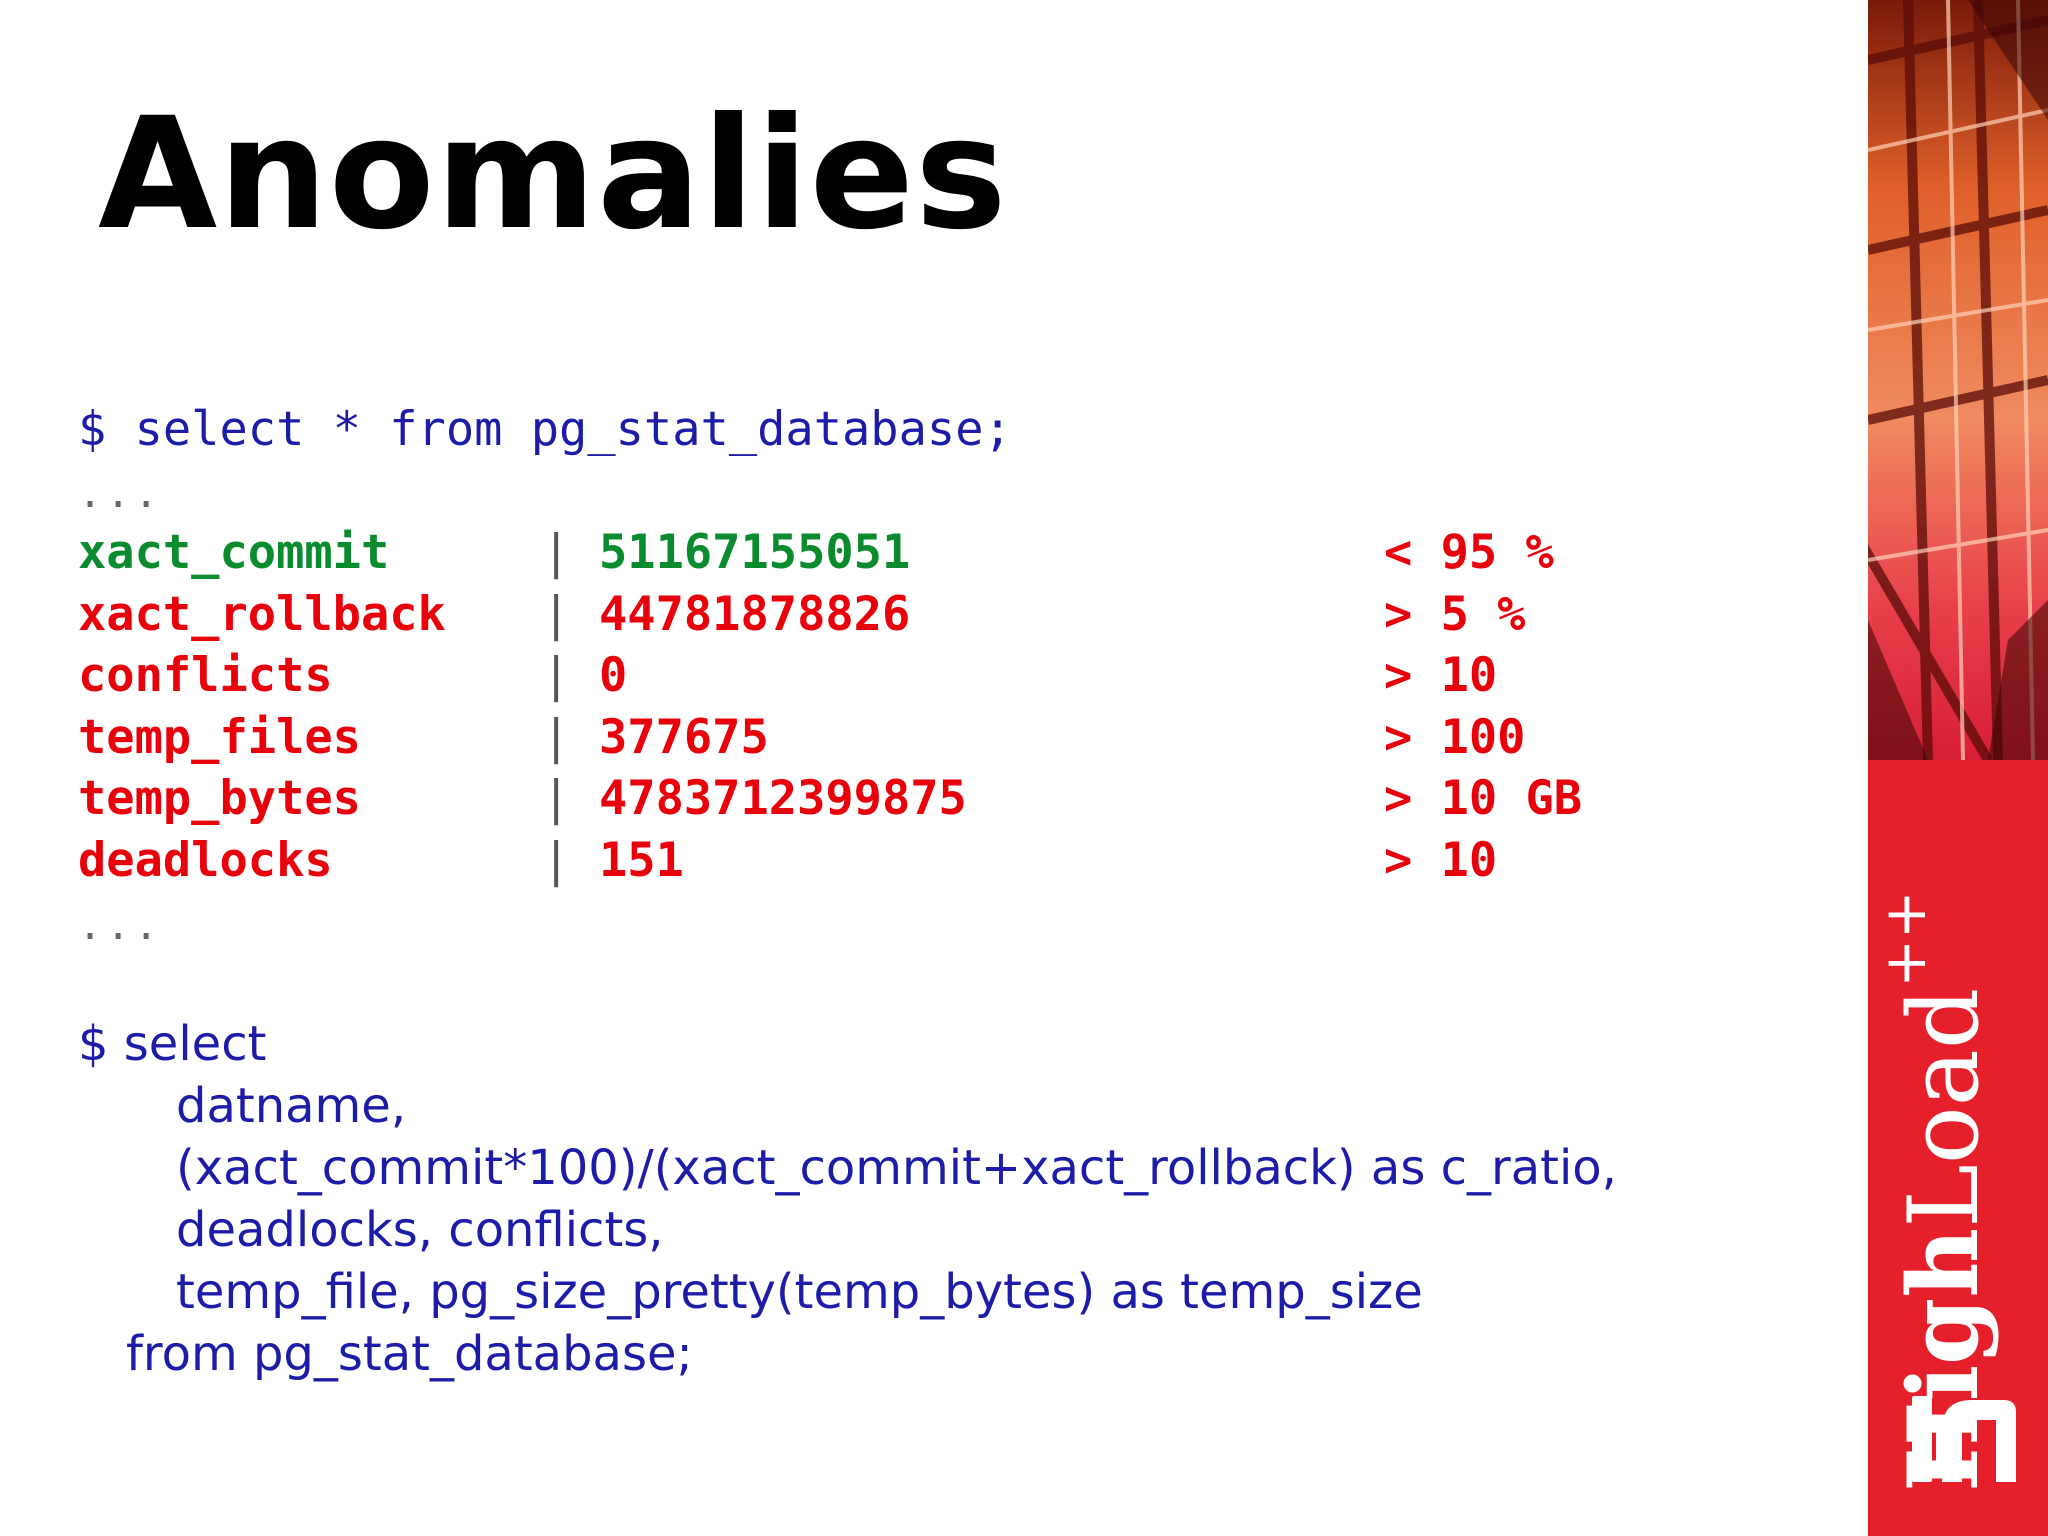  I want to click on sql-line: from pg_stat_database;, so click(409, 1354).